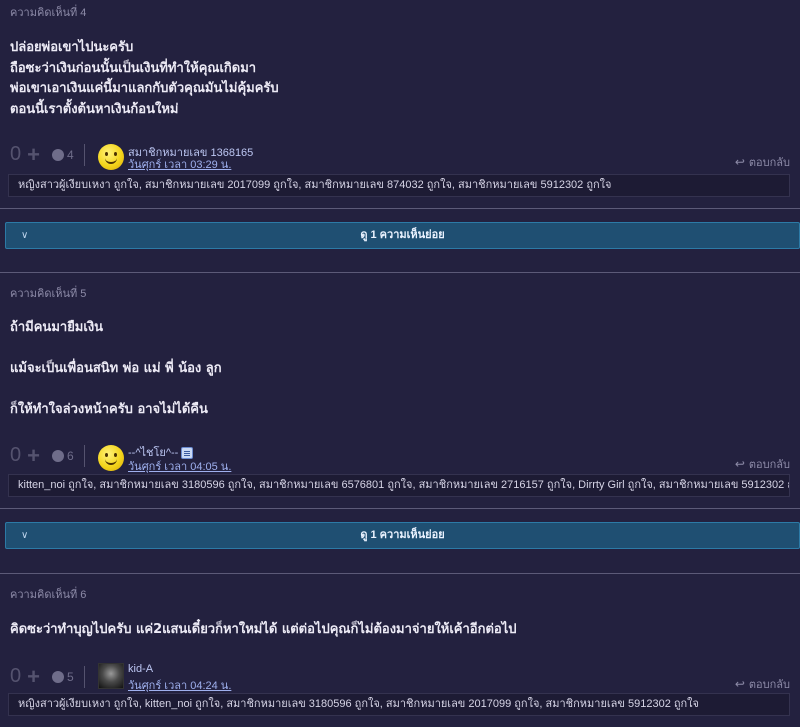  I want to click on comment-line: ก็ให้ทำใจล่วงหน้าครับ อาจไม่ได้คืน, so click(109, 409).